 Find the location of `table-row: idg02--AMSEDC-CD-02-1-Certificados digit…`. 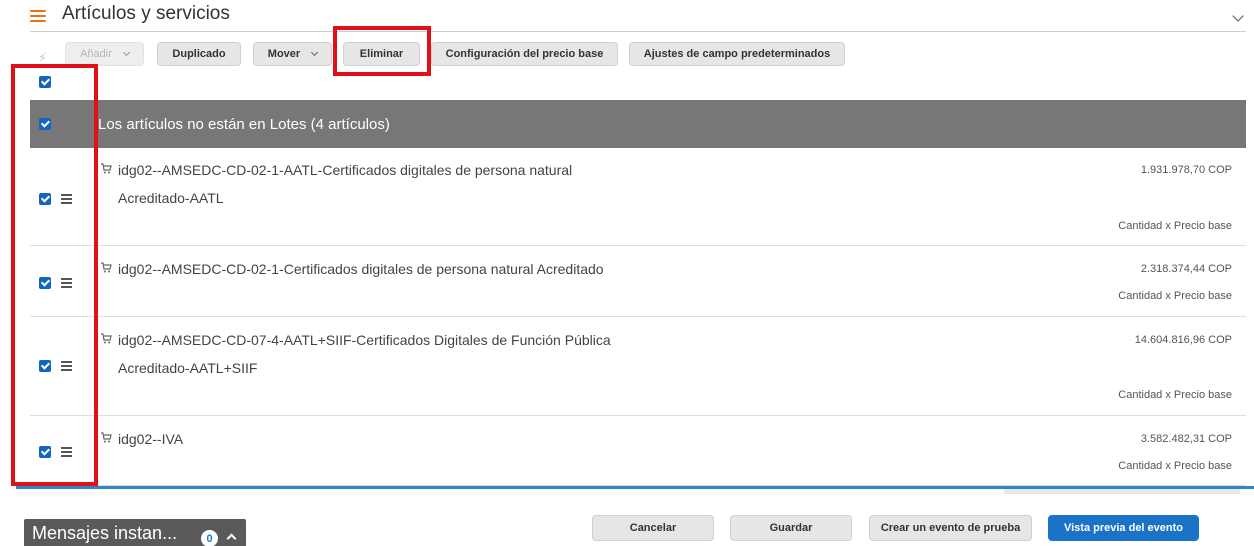

table-row: idg02--AMSEDC-CD-02-1-Certificados digit… is located at coordinates (638, 282).